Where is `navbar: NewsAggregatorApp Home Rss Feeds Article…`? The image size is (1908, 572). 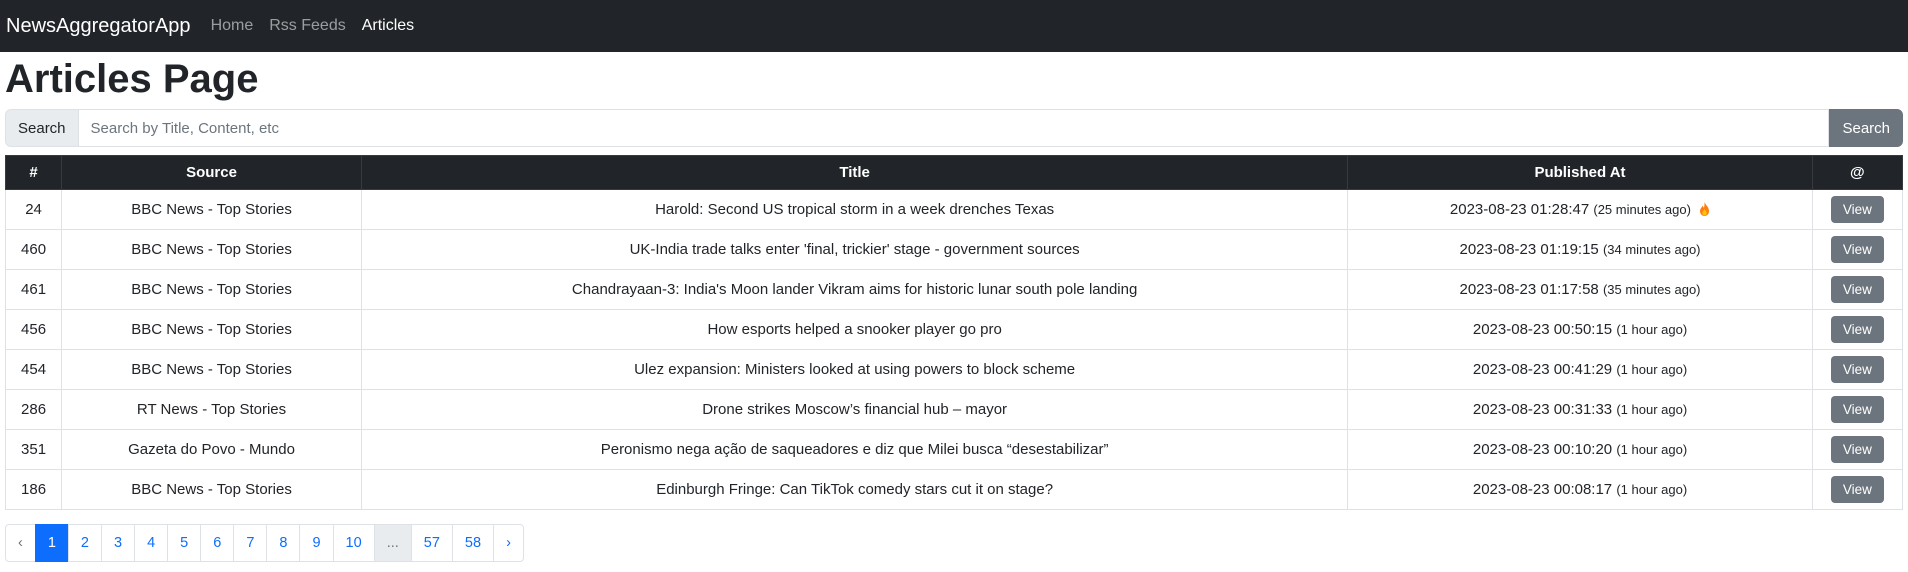 navbar: NewsAggregatorApp Home Rss Feeds Article… is located at coordinates (954, 26).